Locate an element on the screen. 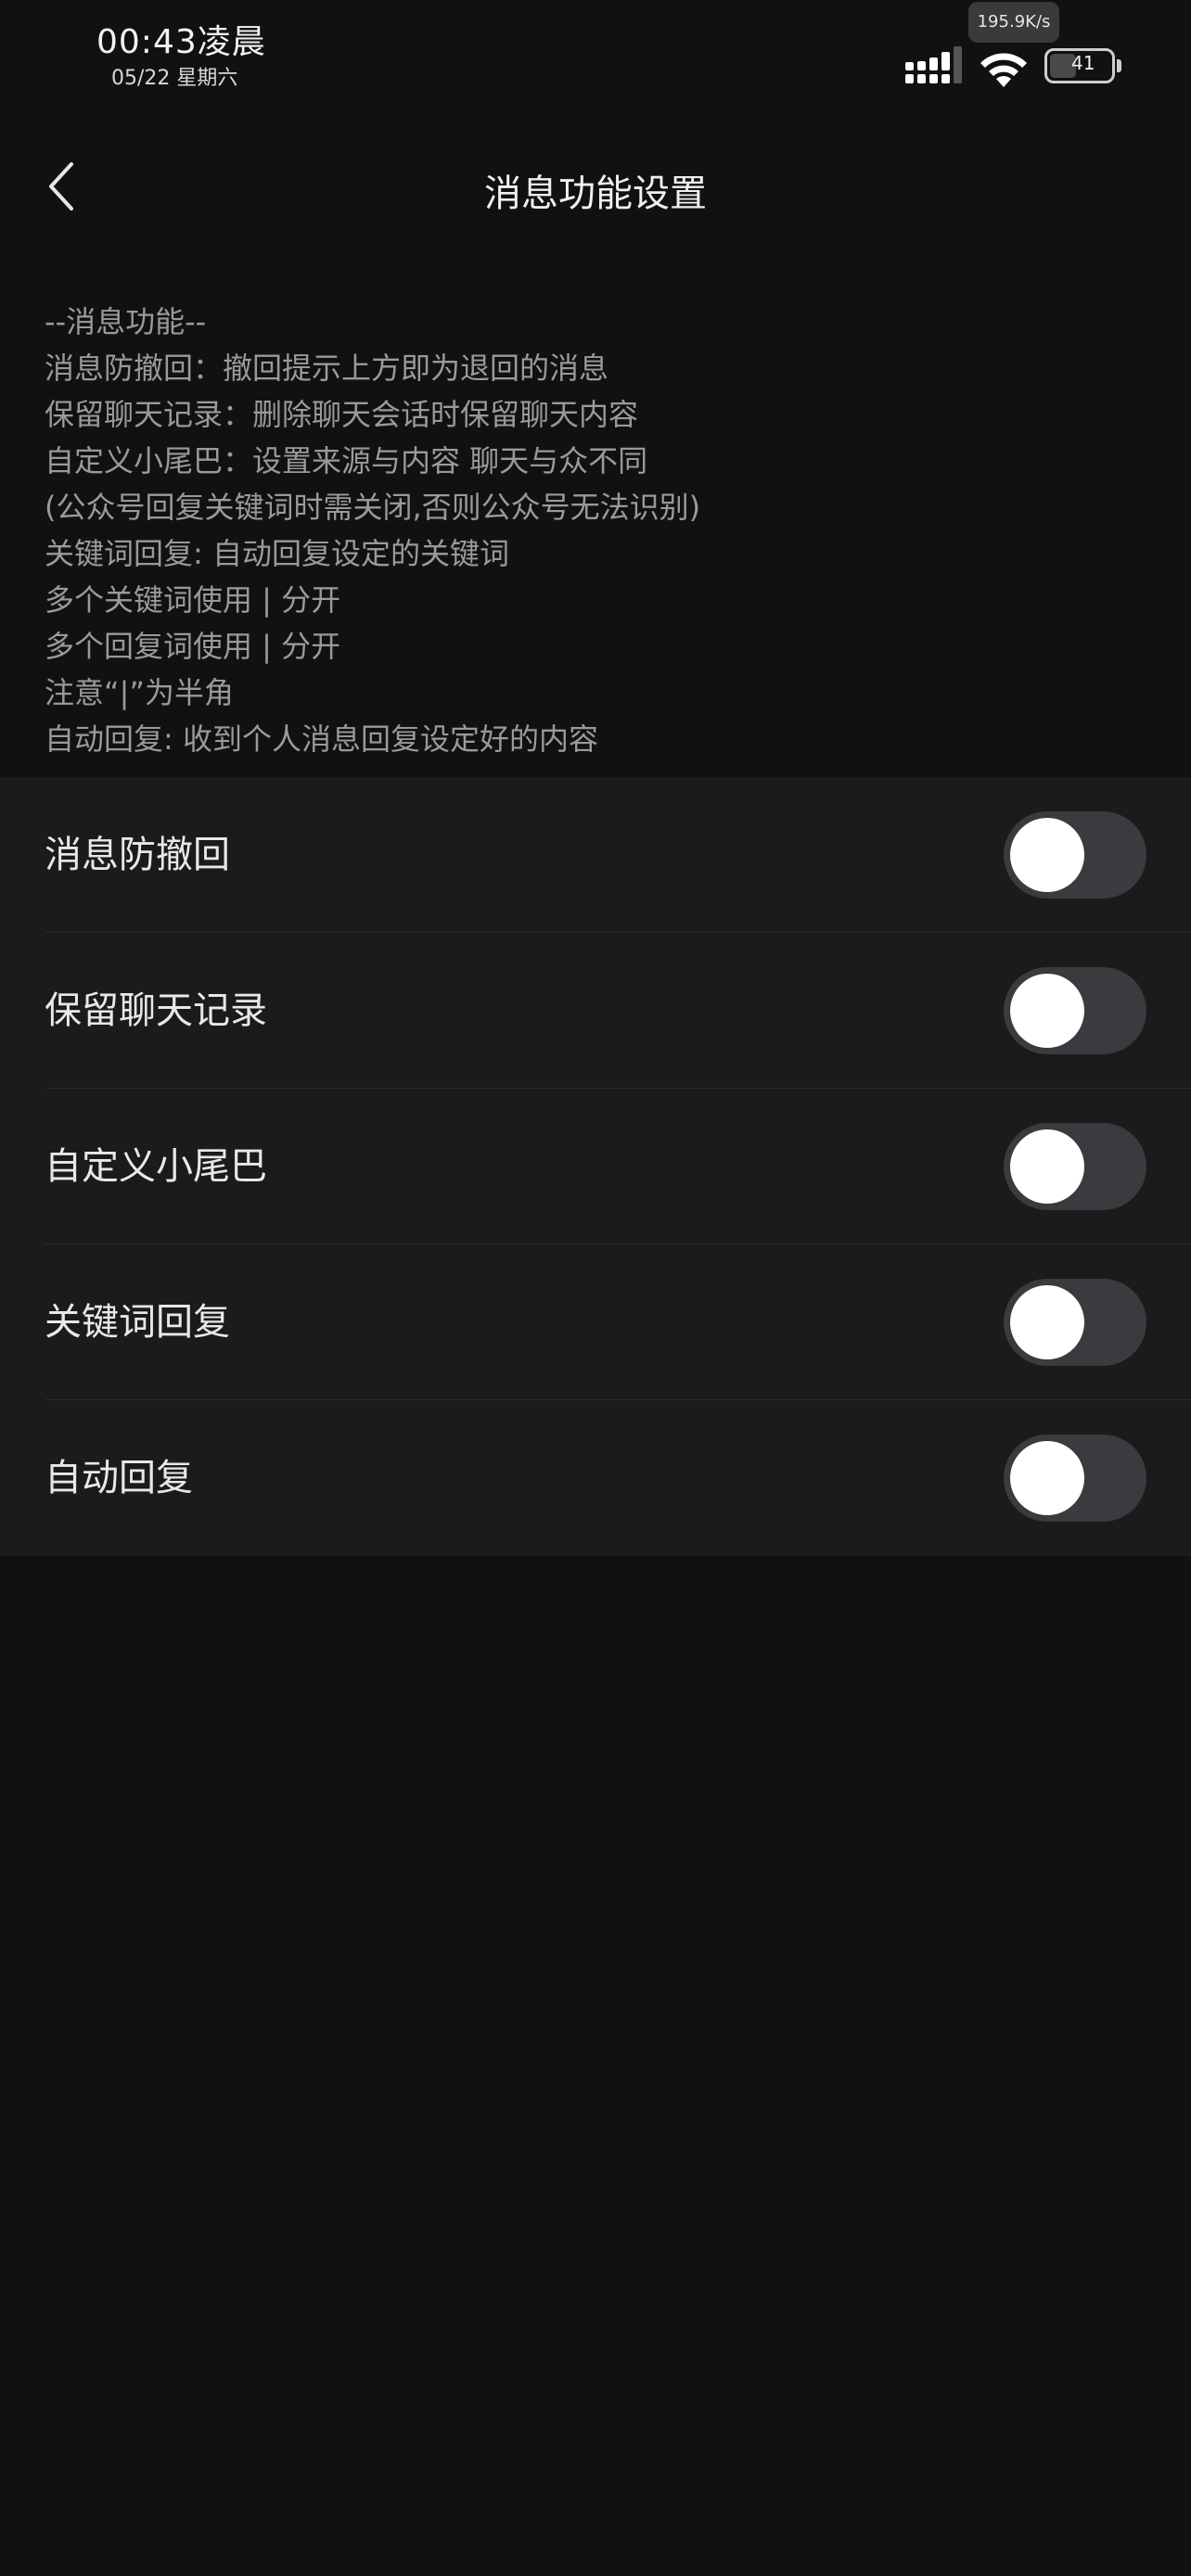  status-bar: 00:43凌晨 05/22 星期六 195.9K/s 41 is located at coordinates (595, 65).